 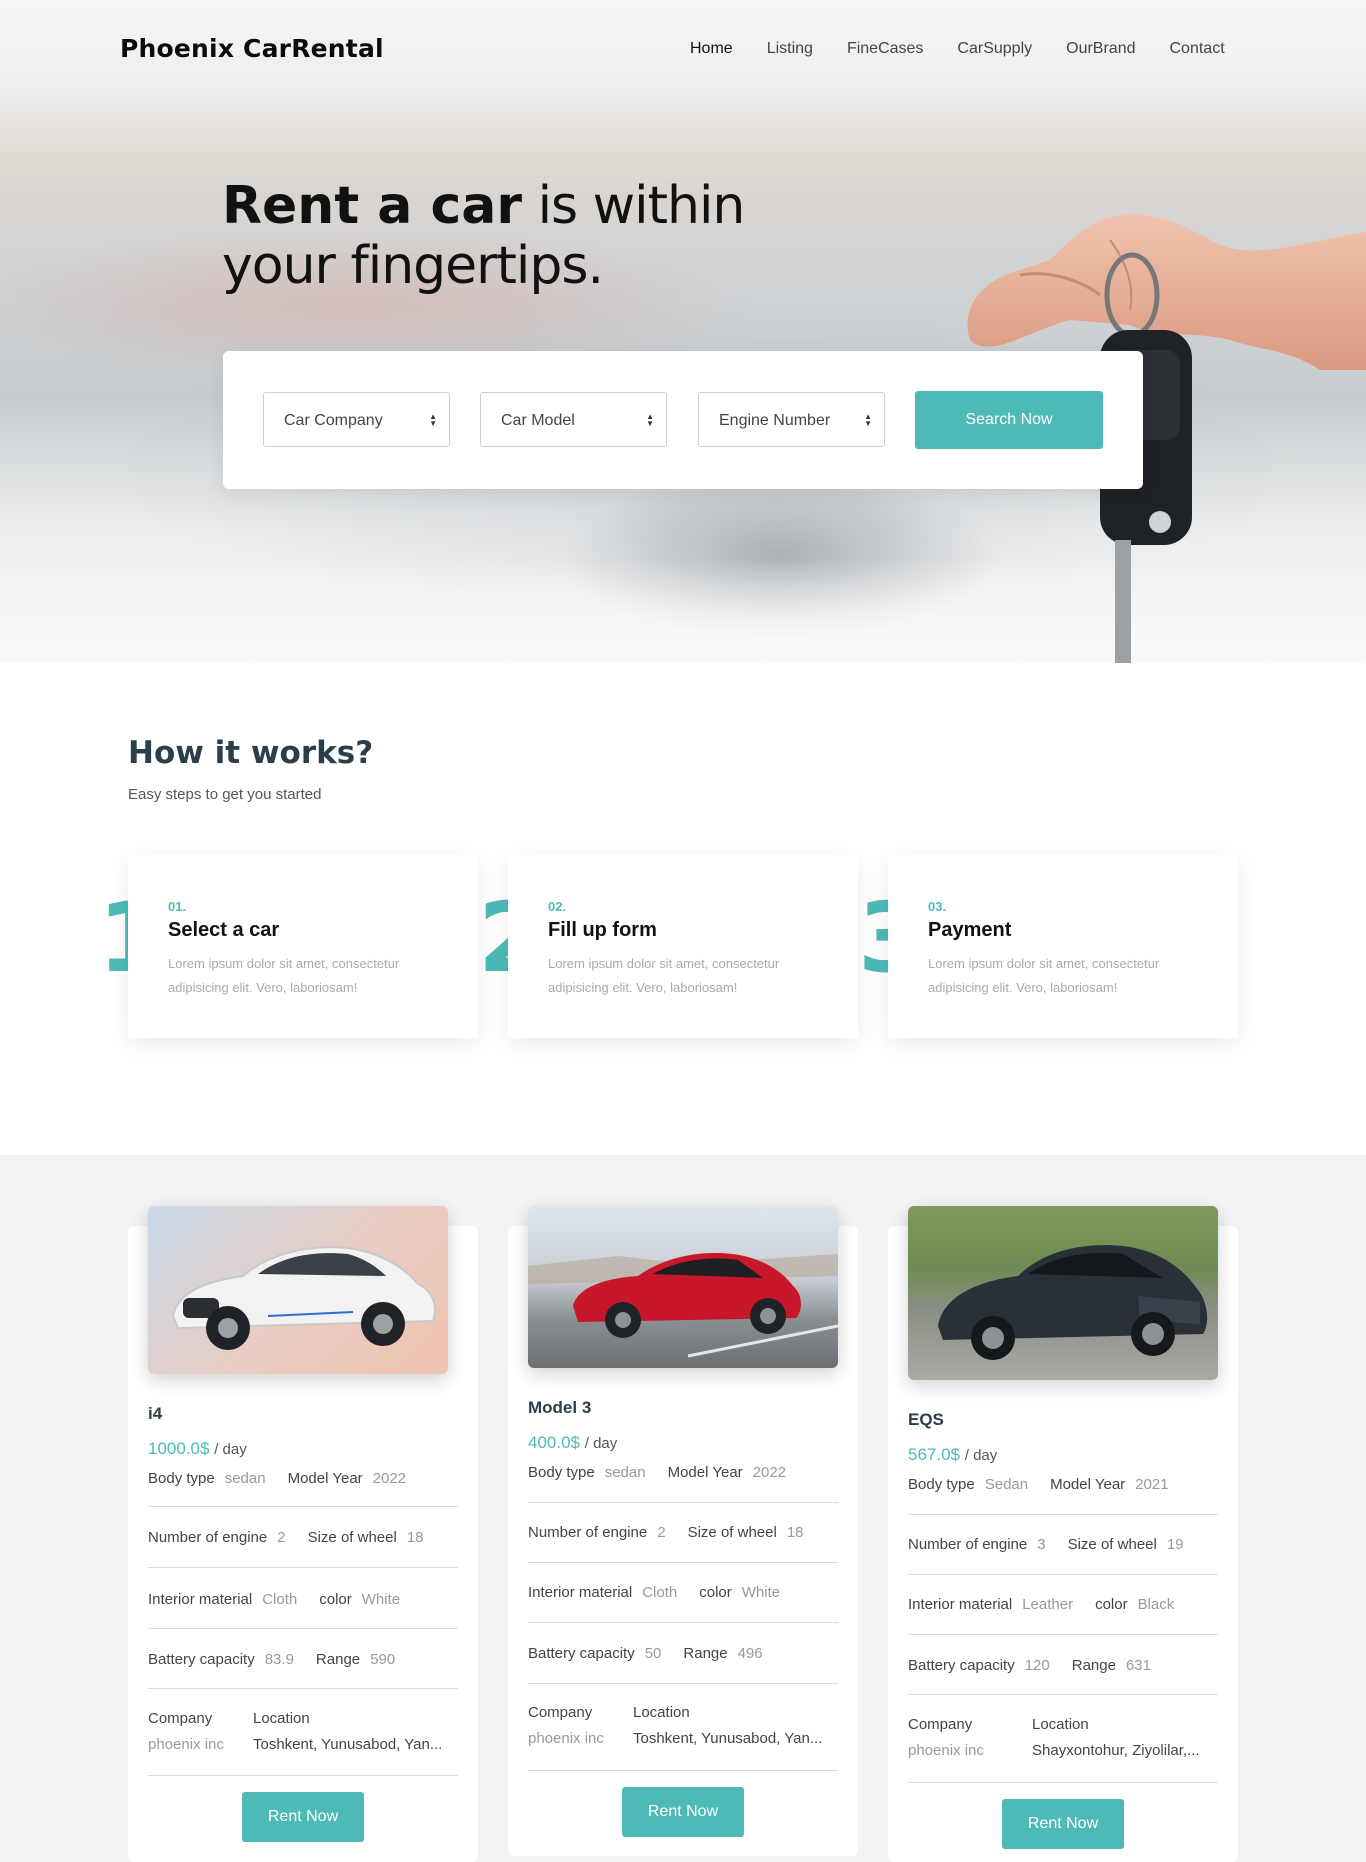 What do you see at coordinates (711, 49) in the screenshot?
I see `nav-home: Home` at bounding box center [711, 49].